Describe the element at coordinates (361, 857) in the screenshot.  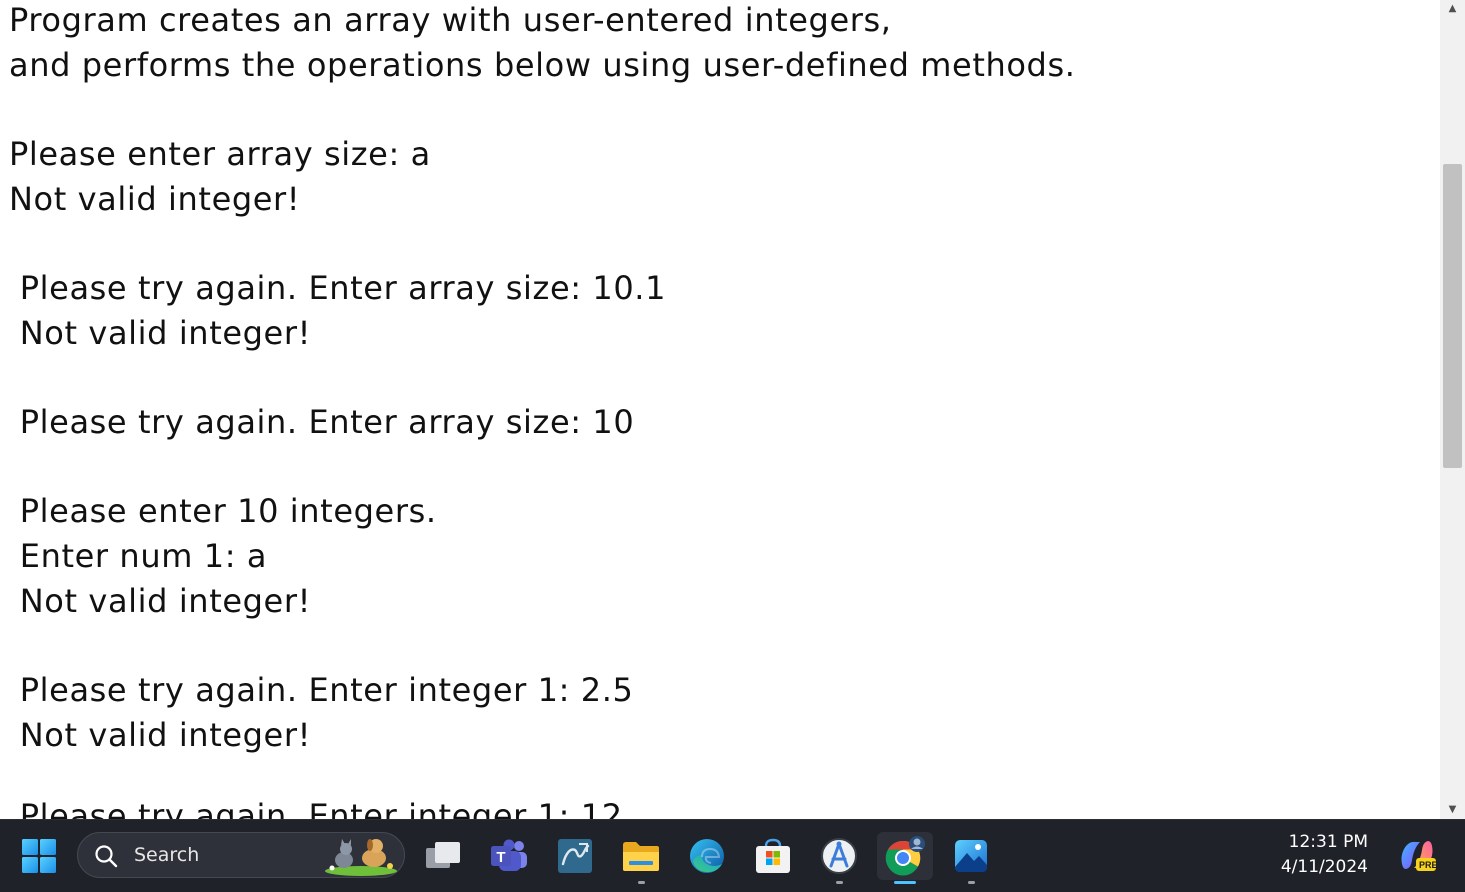
I see `search-highlight-art-icon` at that location.